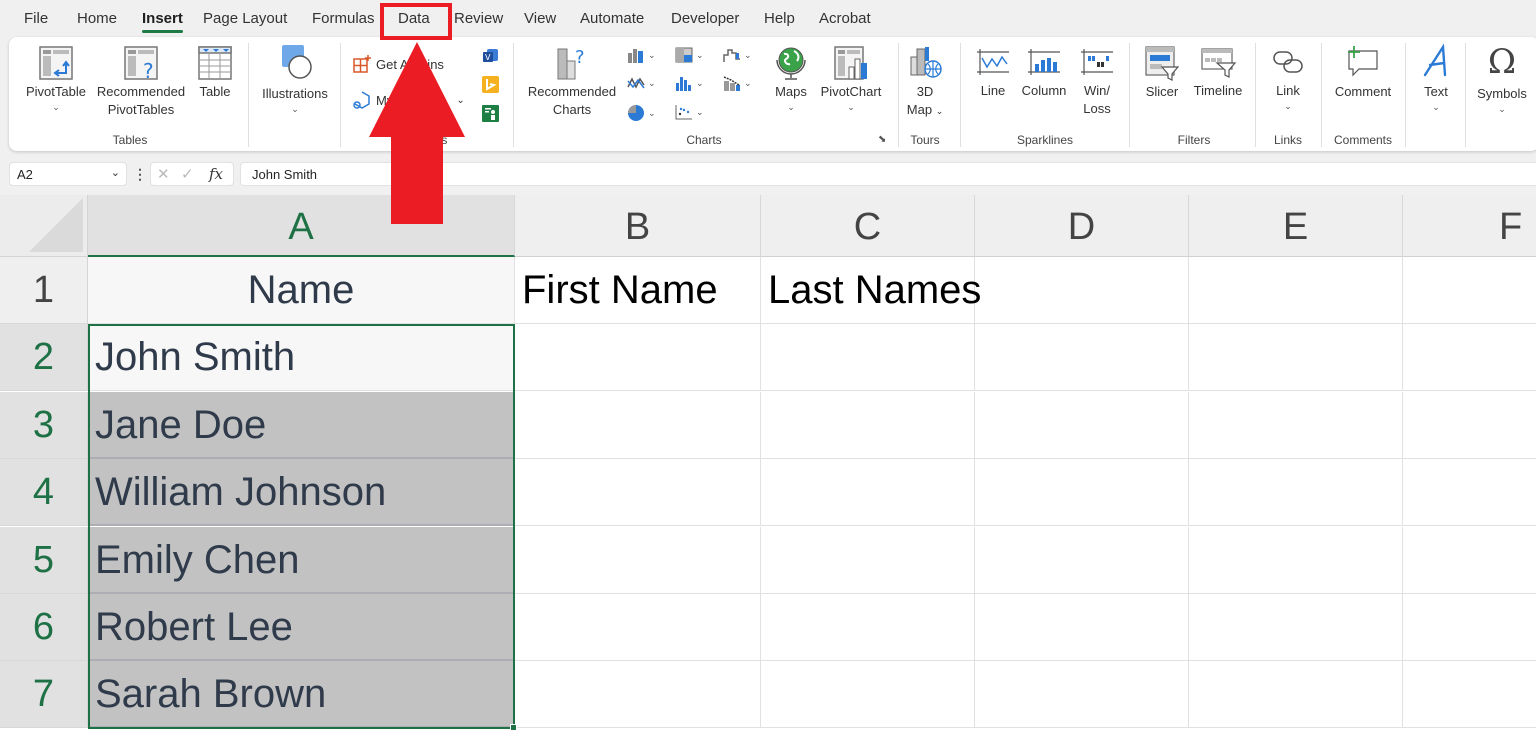 This screenshot has width=1536, height=742. Describe the element at coordinates (641, 83) in the screenshot. I see `line-chart-button: ⌄` at that location.